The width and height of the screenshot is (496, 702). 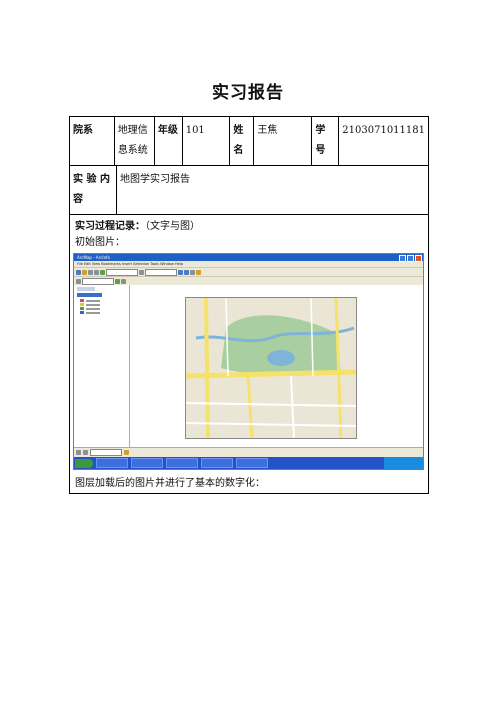 What do you see at coordinates (170, 483) in the screenshot?
I see `after-caption: 图层加载后的图片并进行了基本的数字化：` at bounding box center [170, 483].